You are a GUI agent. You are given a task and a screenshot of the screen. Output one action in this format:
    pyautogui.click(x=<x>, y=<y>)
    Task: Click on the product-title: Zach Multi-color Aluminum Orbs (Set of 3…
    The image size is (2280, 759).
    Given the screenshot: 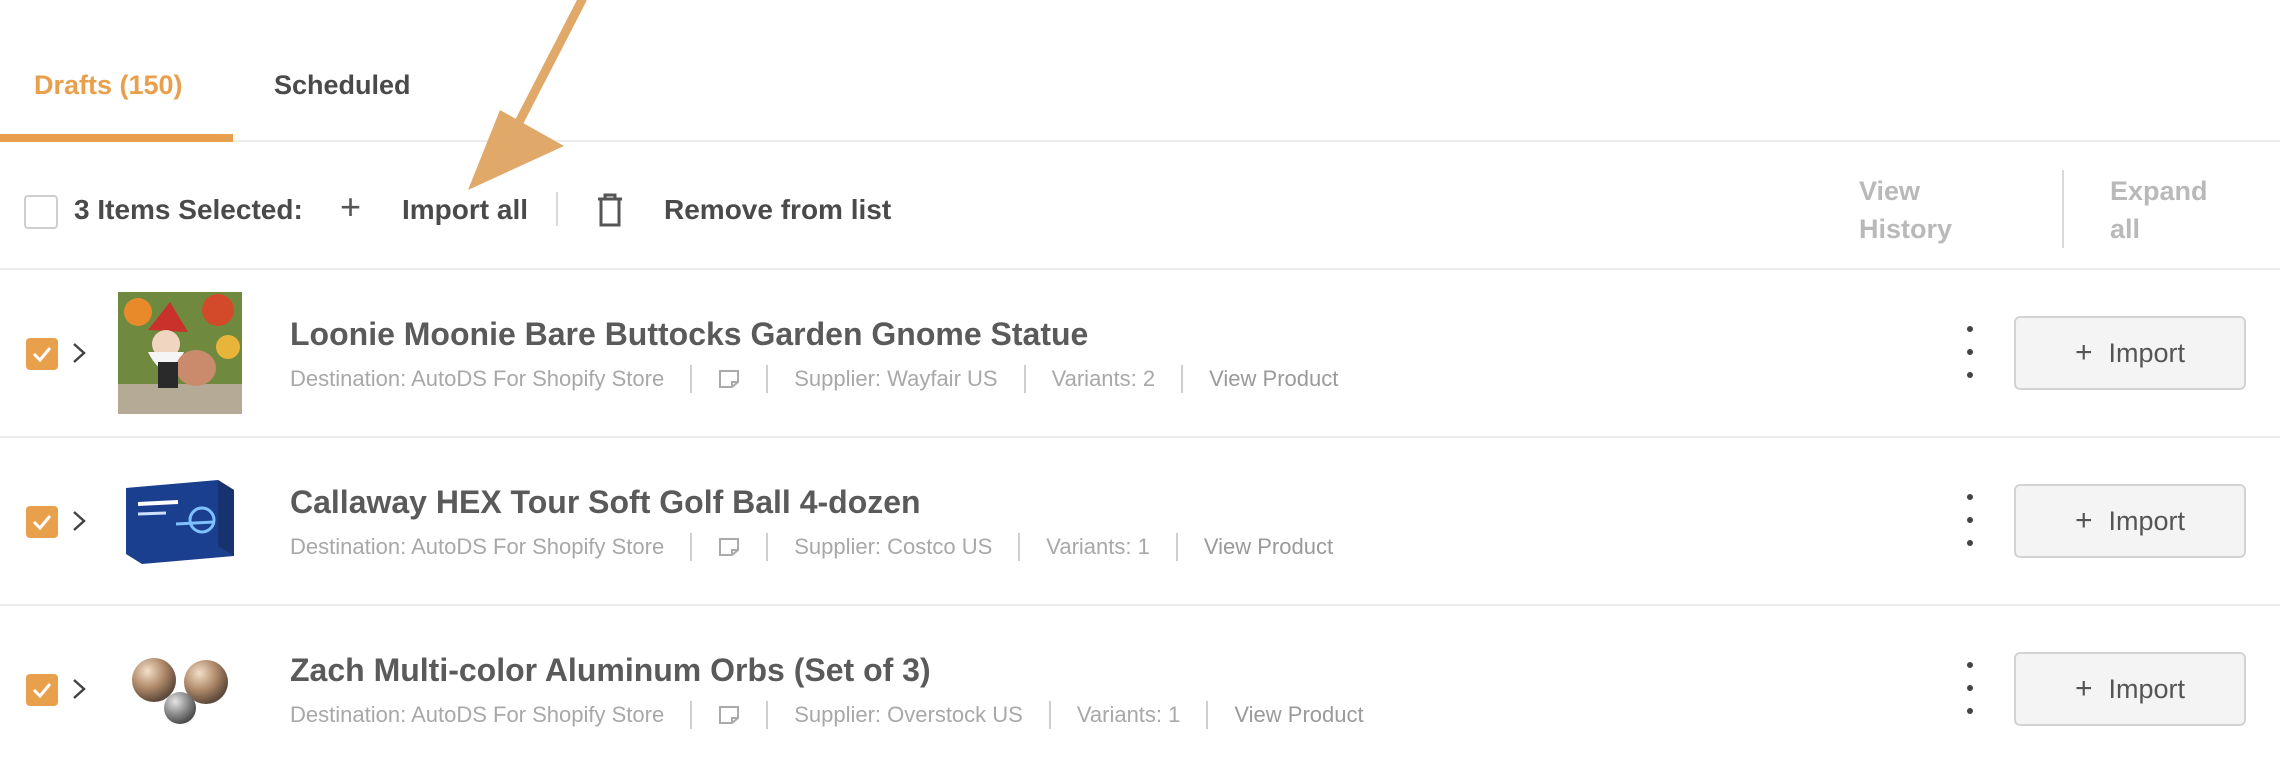 What is the action you would take?
    pyautogui.click(x=610, y=670)
    